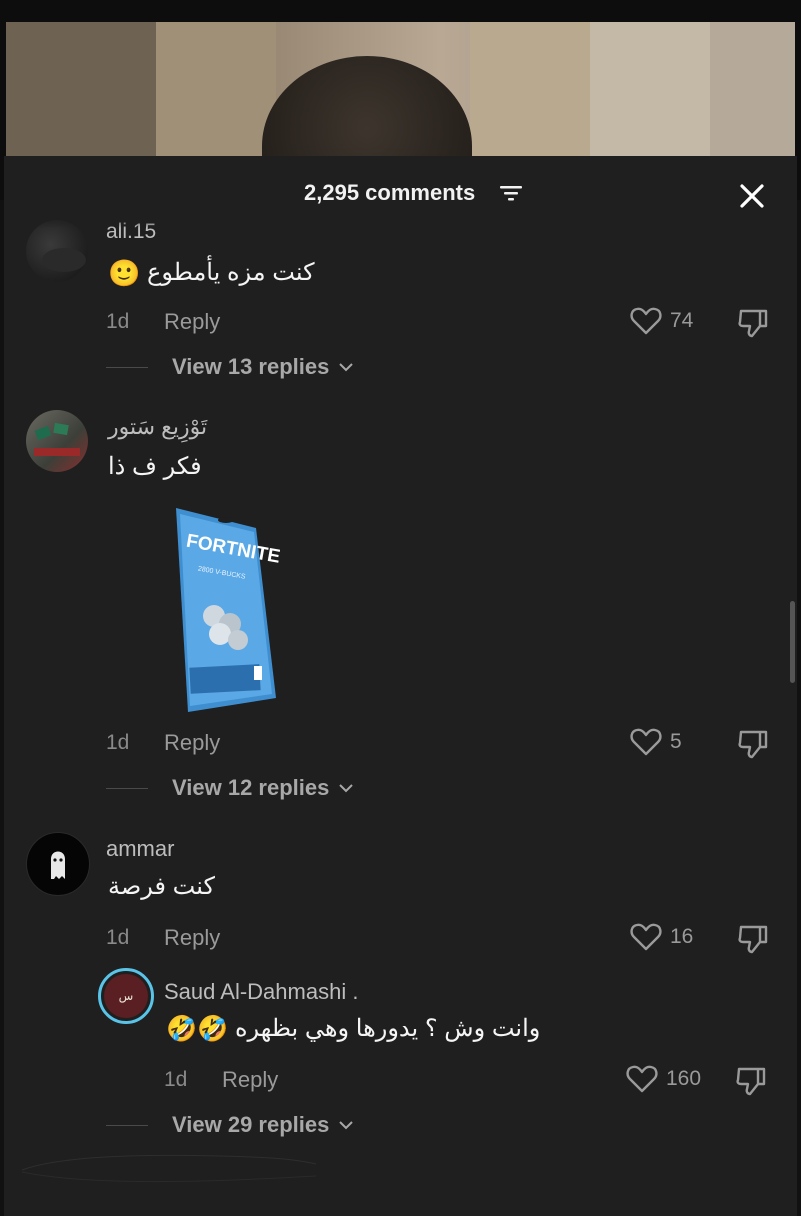  What do you see at coordinates (682, 936) in the screenshot?
I see `like-count: 16` at bounding box center [682, 936].